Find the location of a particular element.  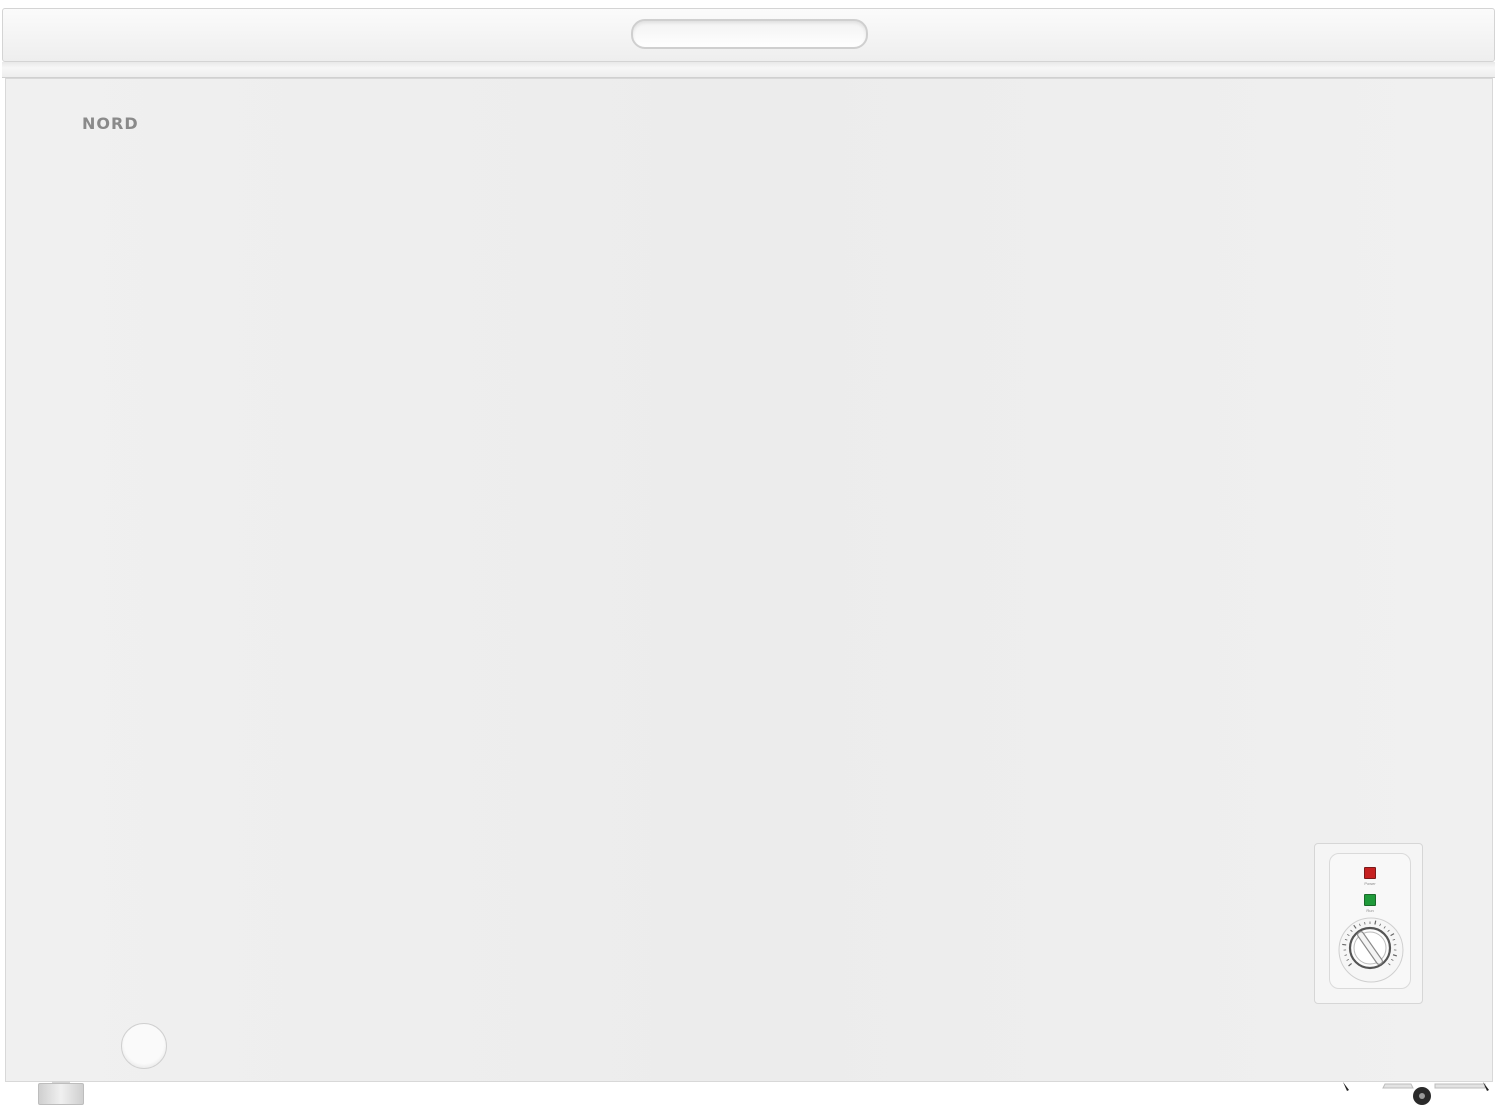

power-indicator-led is located at coordinates (1370, 873).